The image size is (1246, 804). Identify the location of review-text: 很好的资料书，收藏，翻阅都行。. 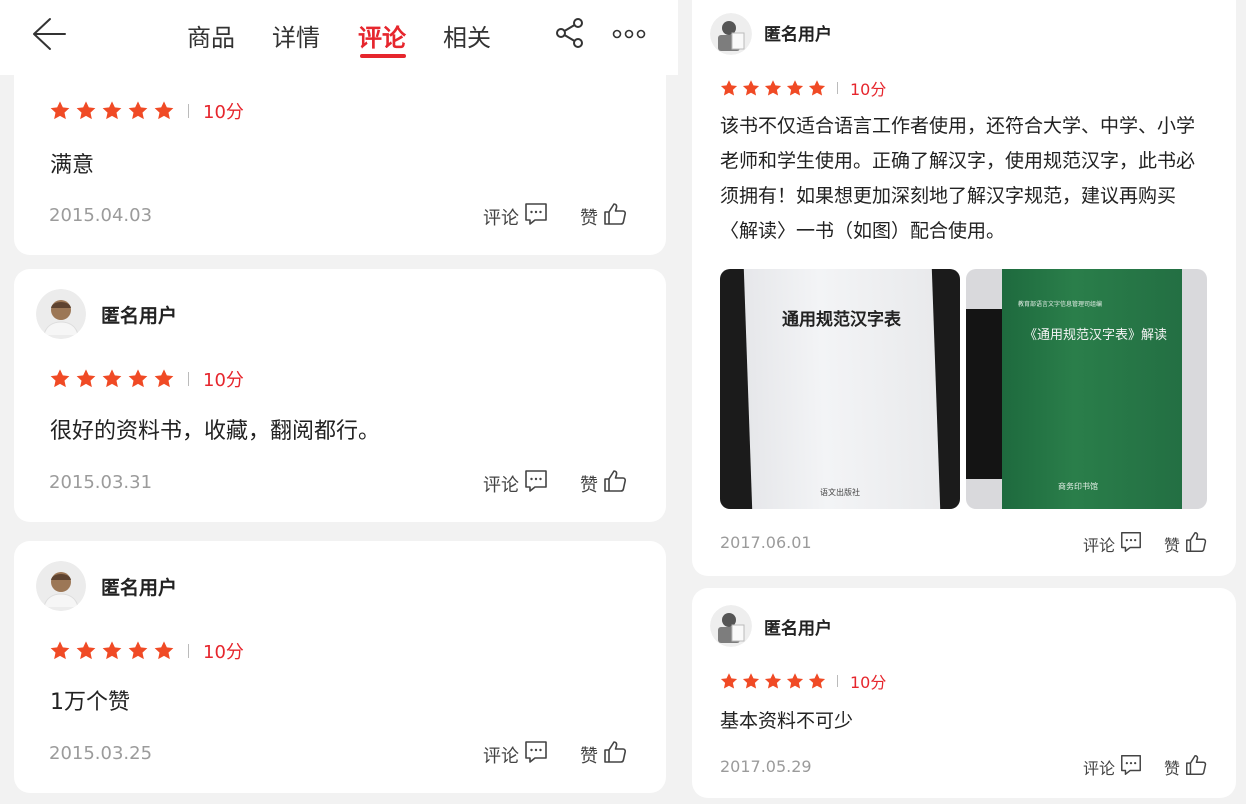
(215, 431).